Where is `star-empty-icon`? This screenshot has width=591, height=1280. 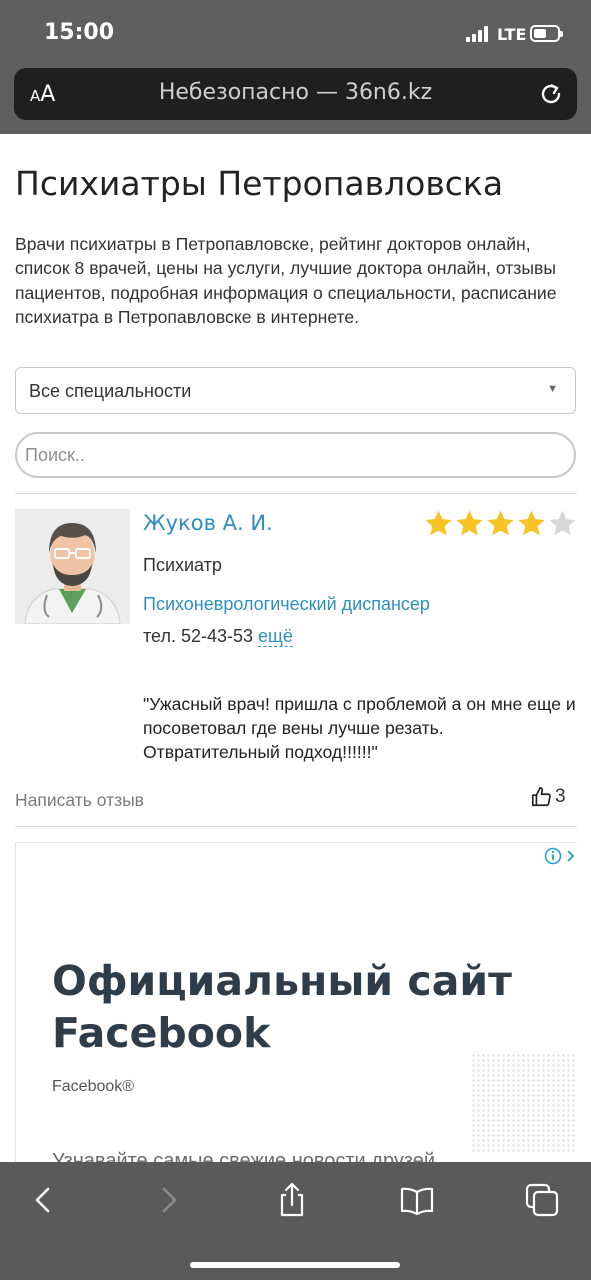
star-empty-icon is located at coordinates (562, 523).